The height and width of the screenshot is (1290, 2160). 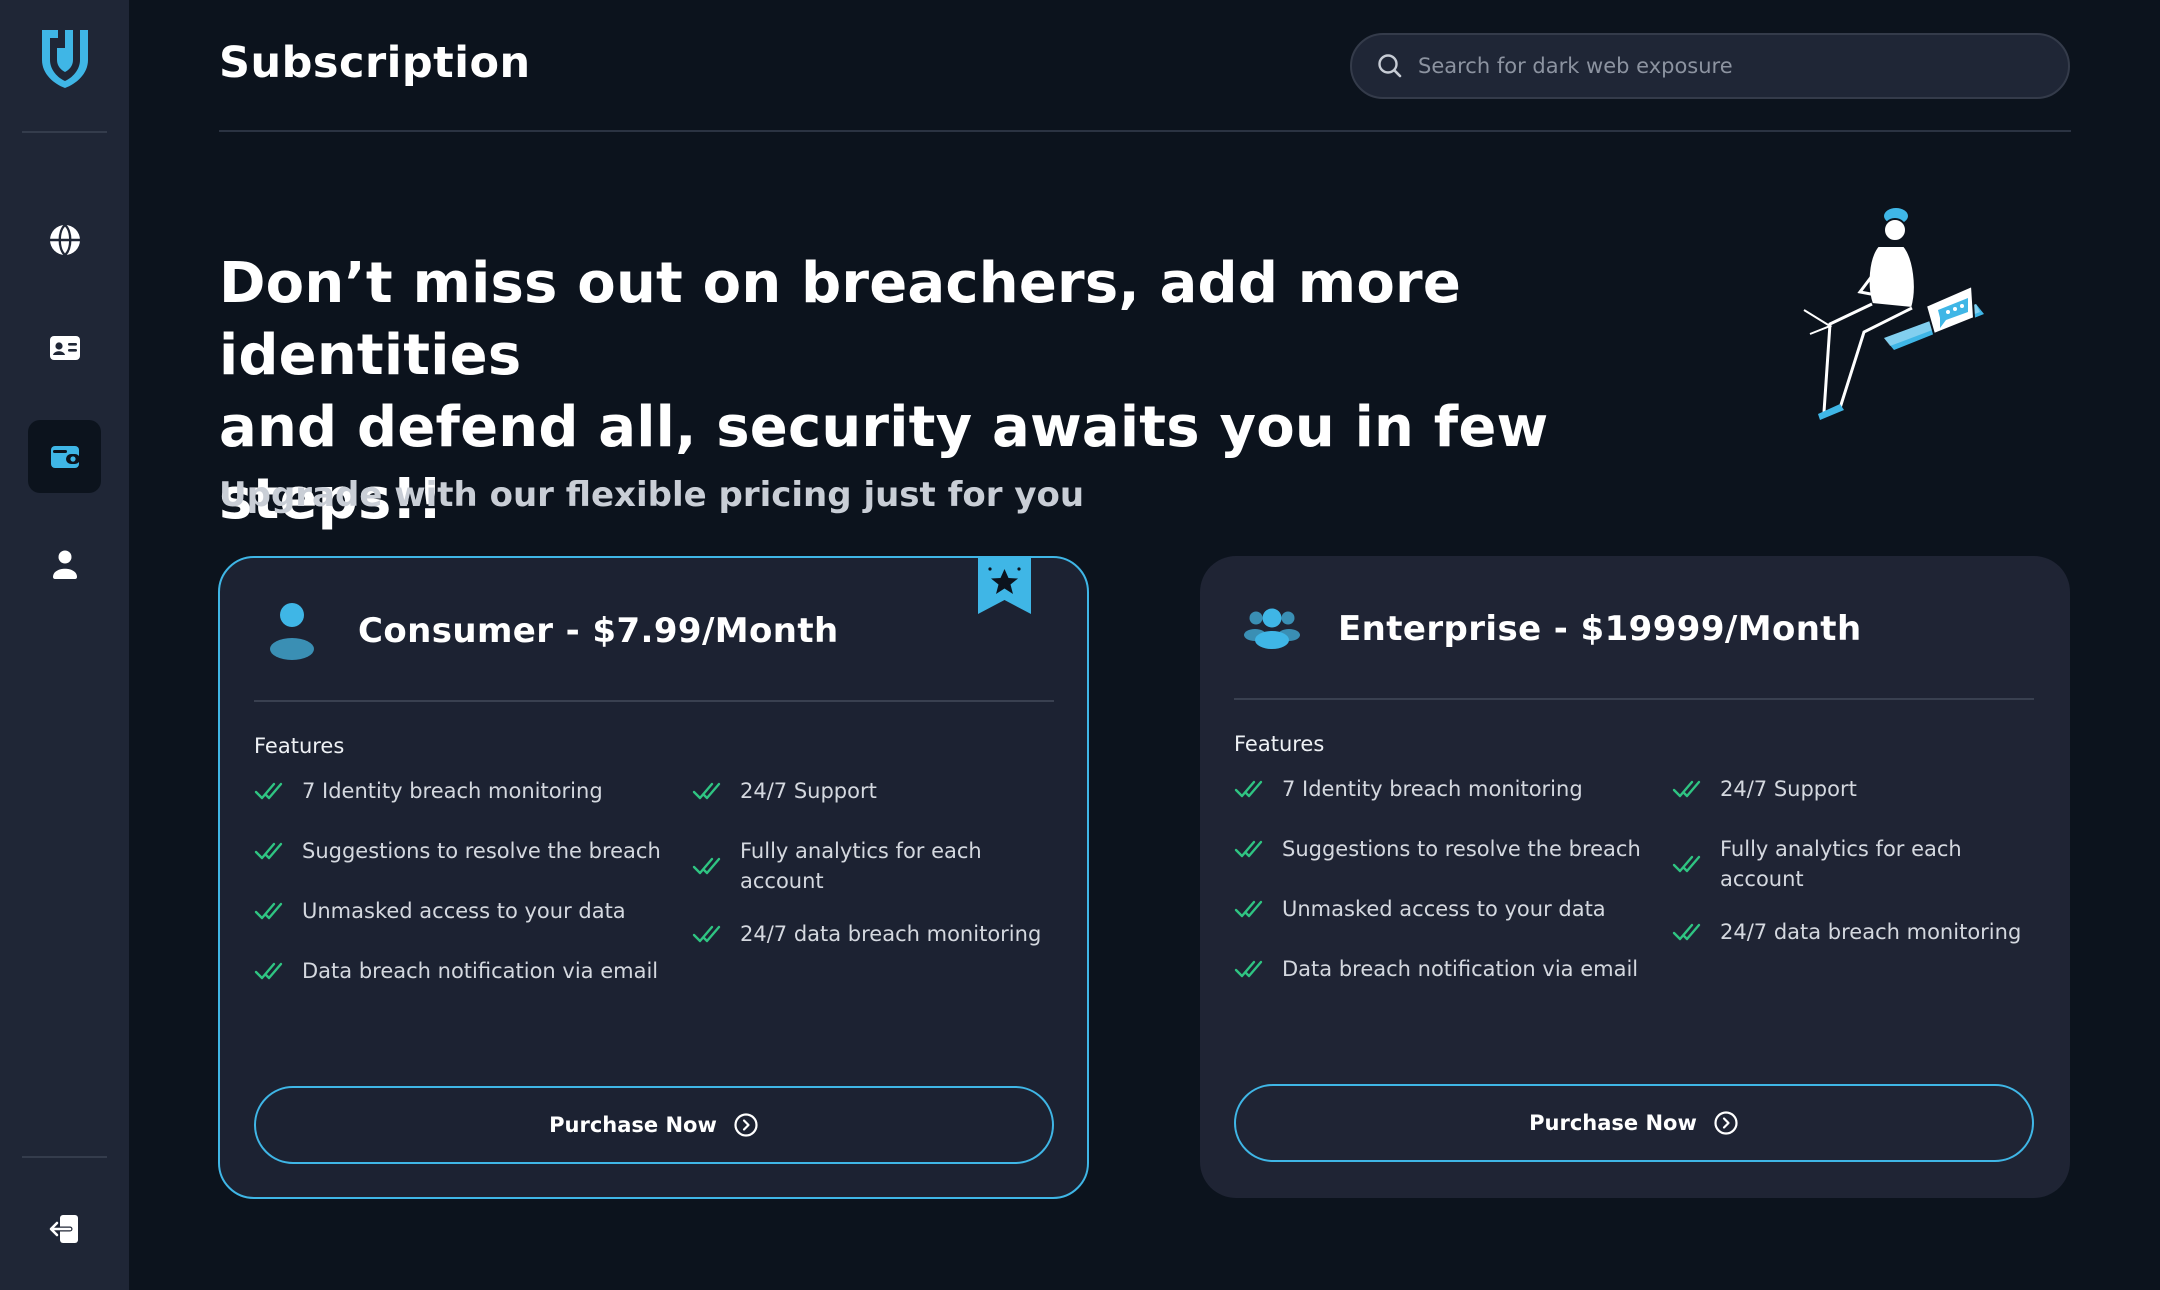 What do you see at coordinates (1600, 629) in the screenshot?
I see `plan-title: Enterprise - $19999/Month` at bounding box center [1600, 629].